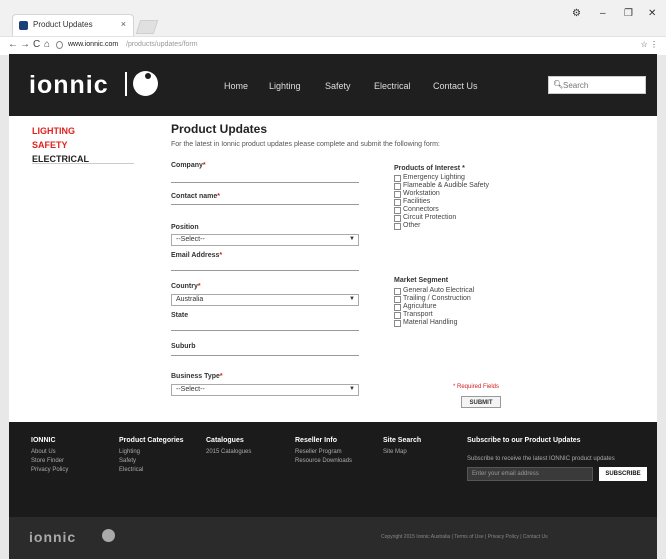 The height and width of the screenshot is (559, 666). Describe the element at coordinates (83, 163) in the screenshot. I see `sidebar-divider` at that location.